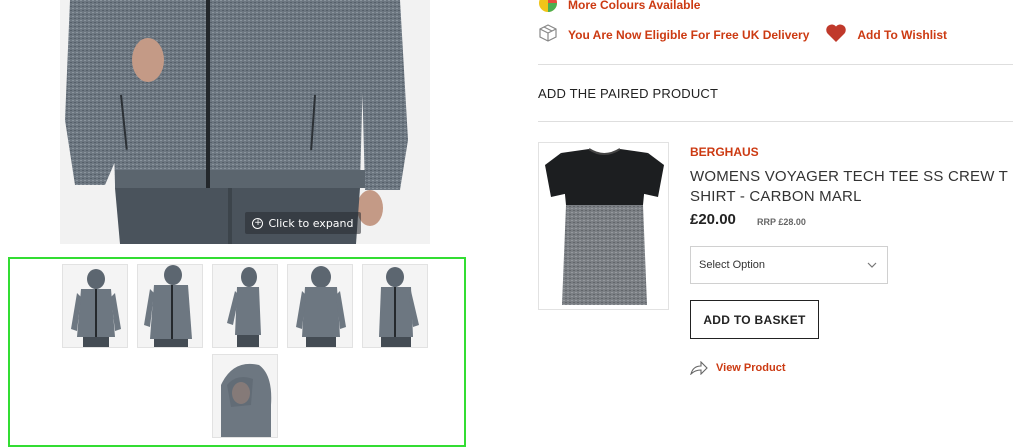  Describe the element at coordinates (789, 265) in the screenshot. I see `size-select: Select Option` at that location.